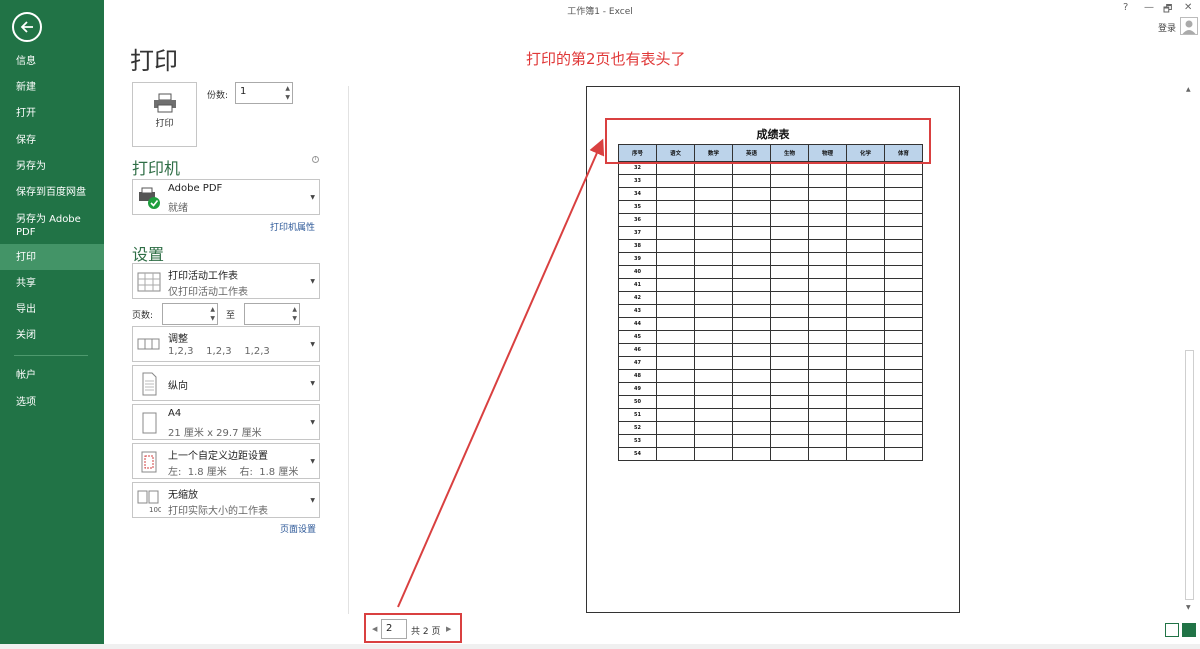  What do you see at coordinates (600, 646) in the screenshot?
I see `status-strip` at bounding box center [600, 646].